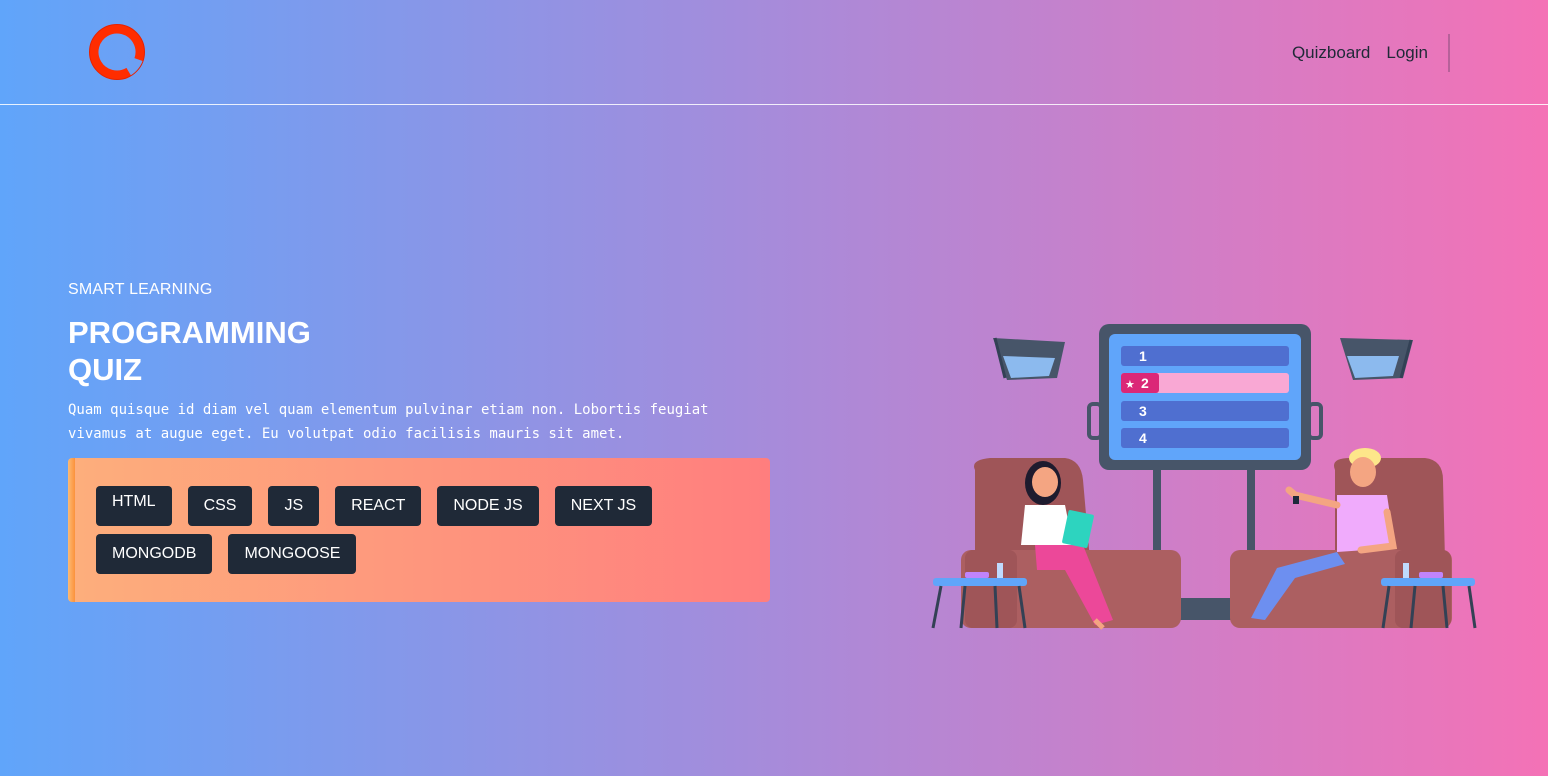 The height and width of the screenshot is (776, 1548). Describe the element at coordinates (1449, 53) in the screenshot. I see `nav-divider` at that location.